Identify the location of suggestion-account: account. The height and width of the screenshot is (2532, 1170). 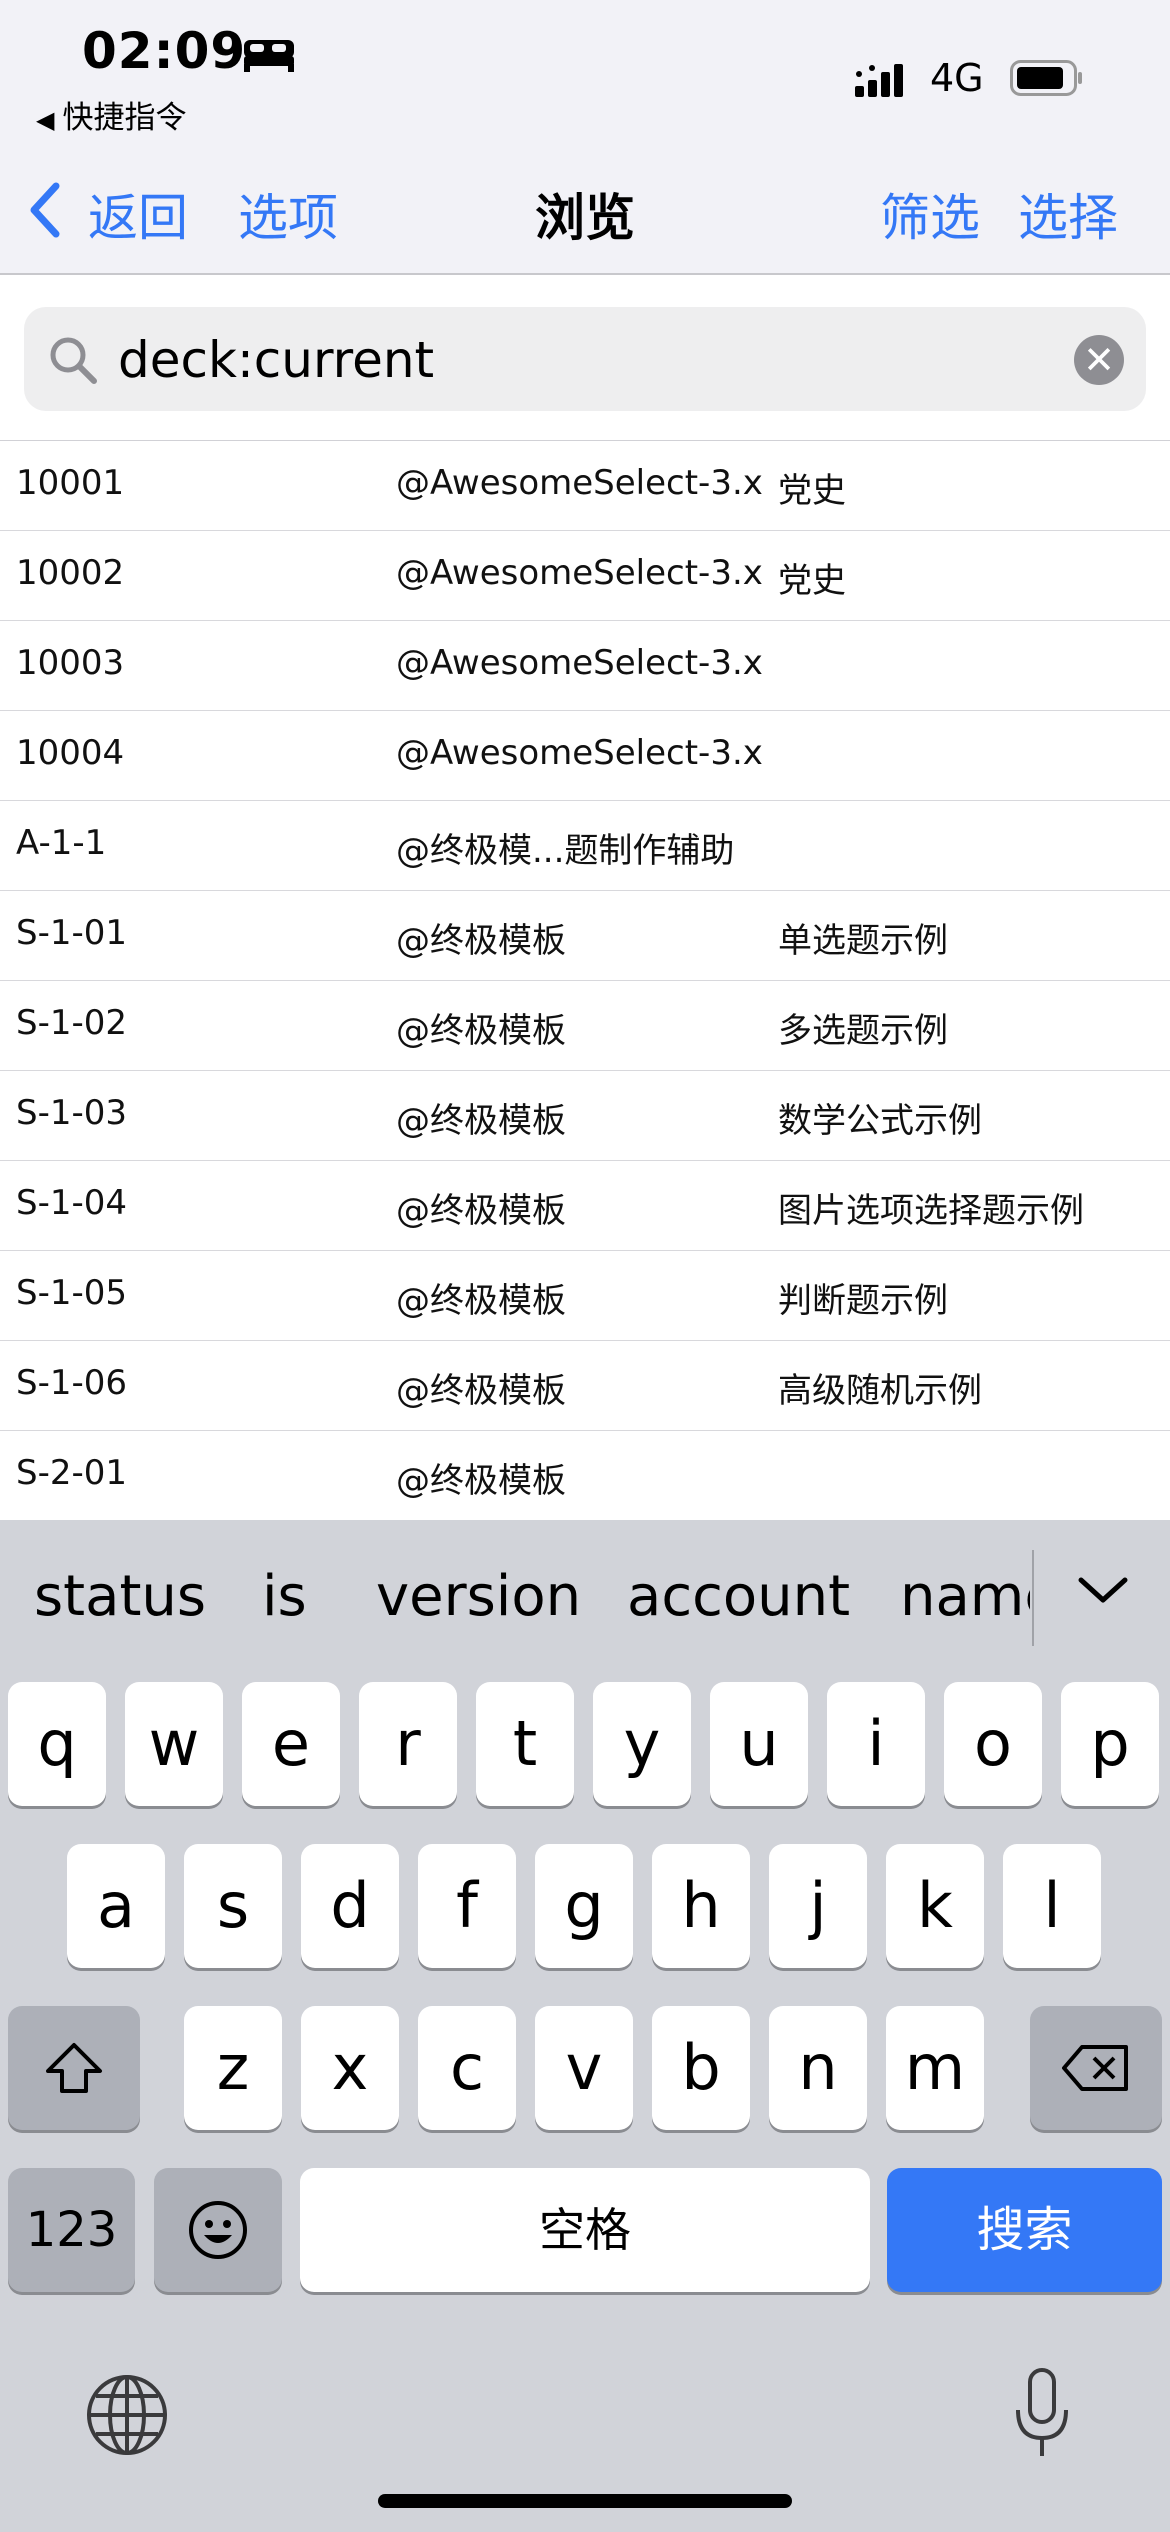
(738, 1596).